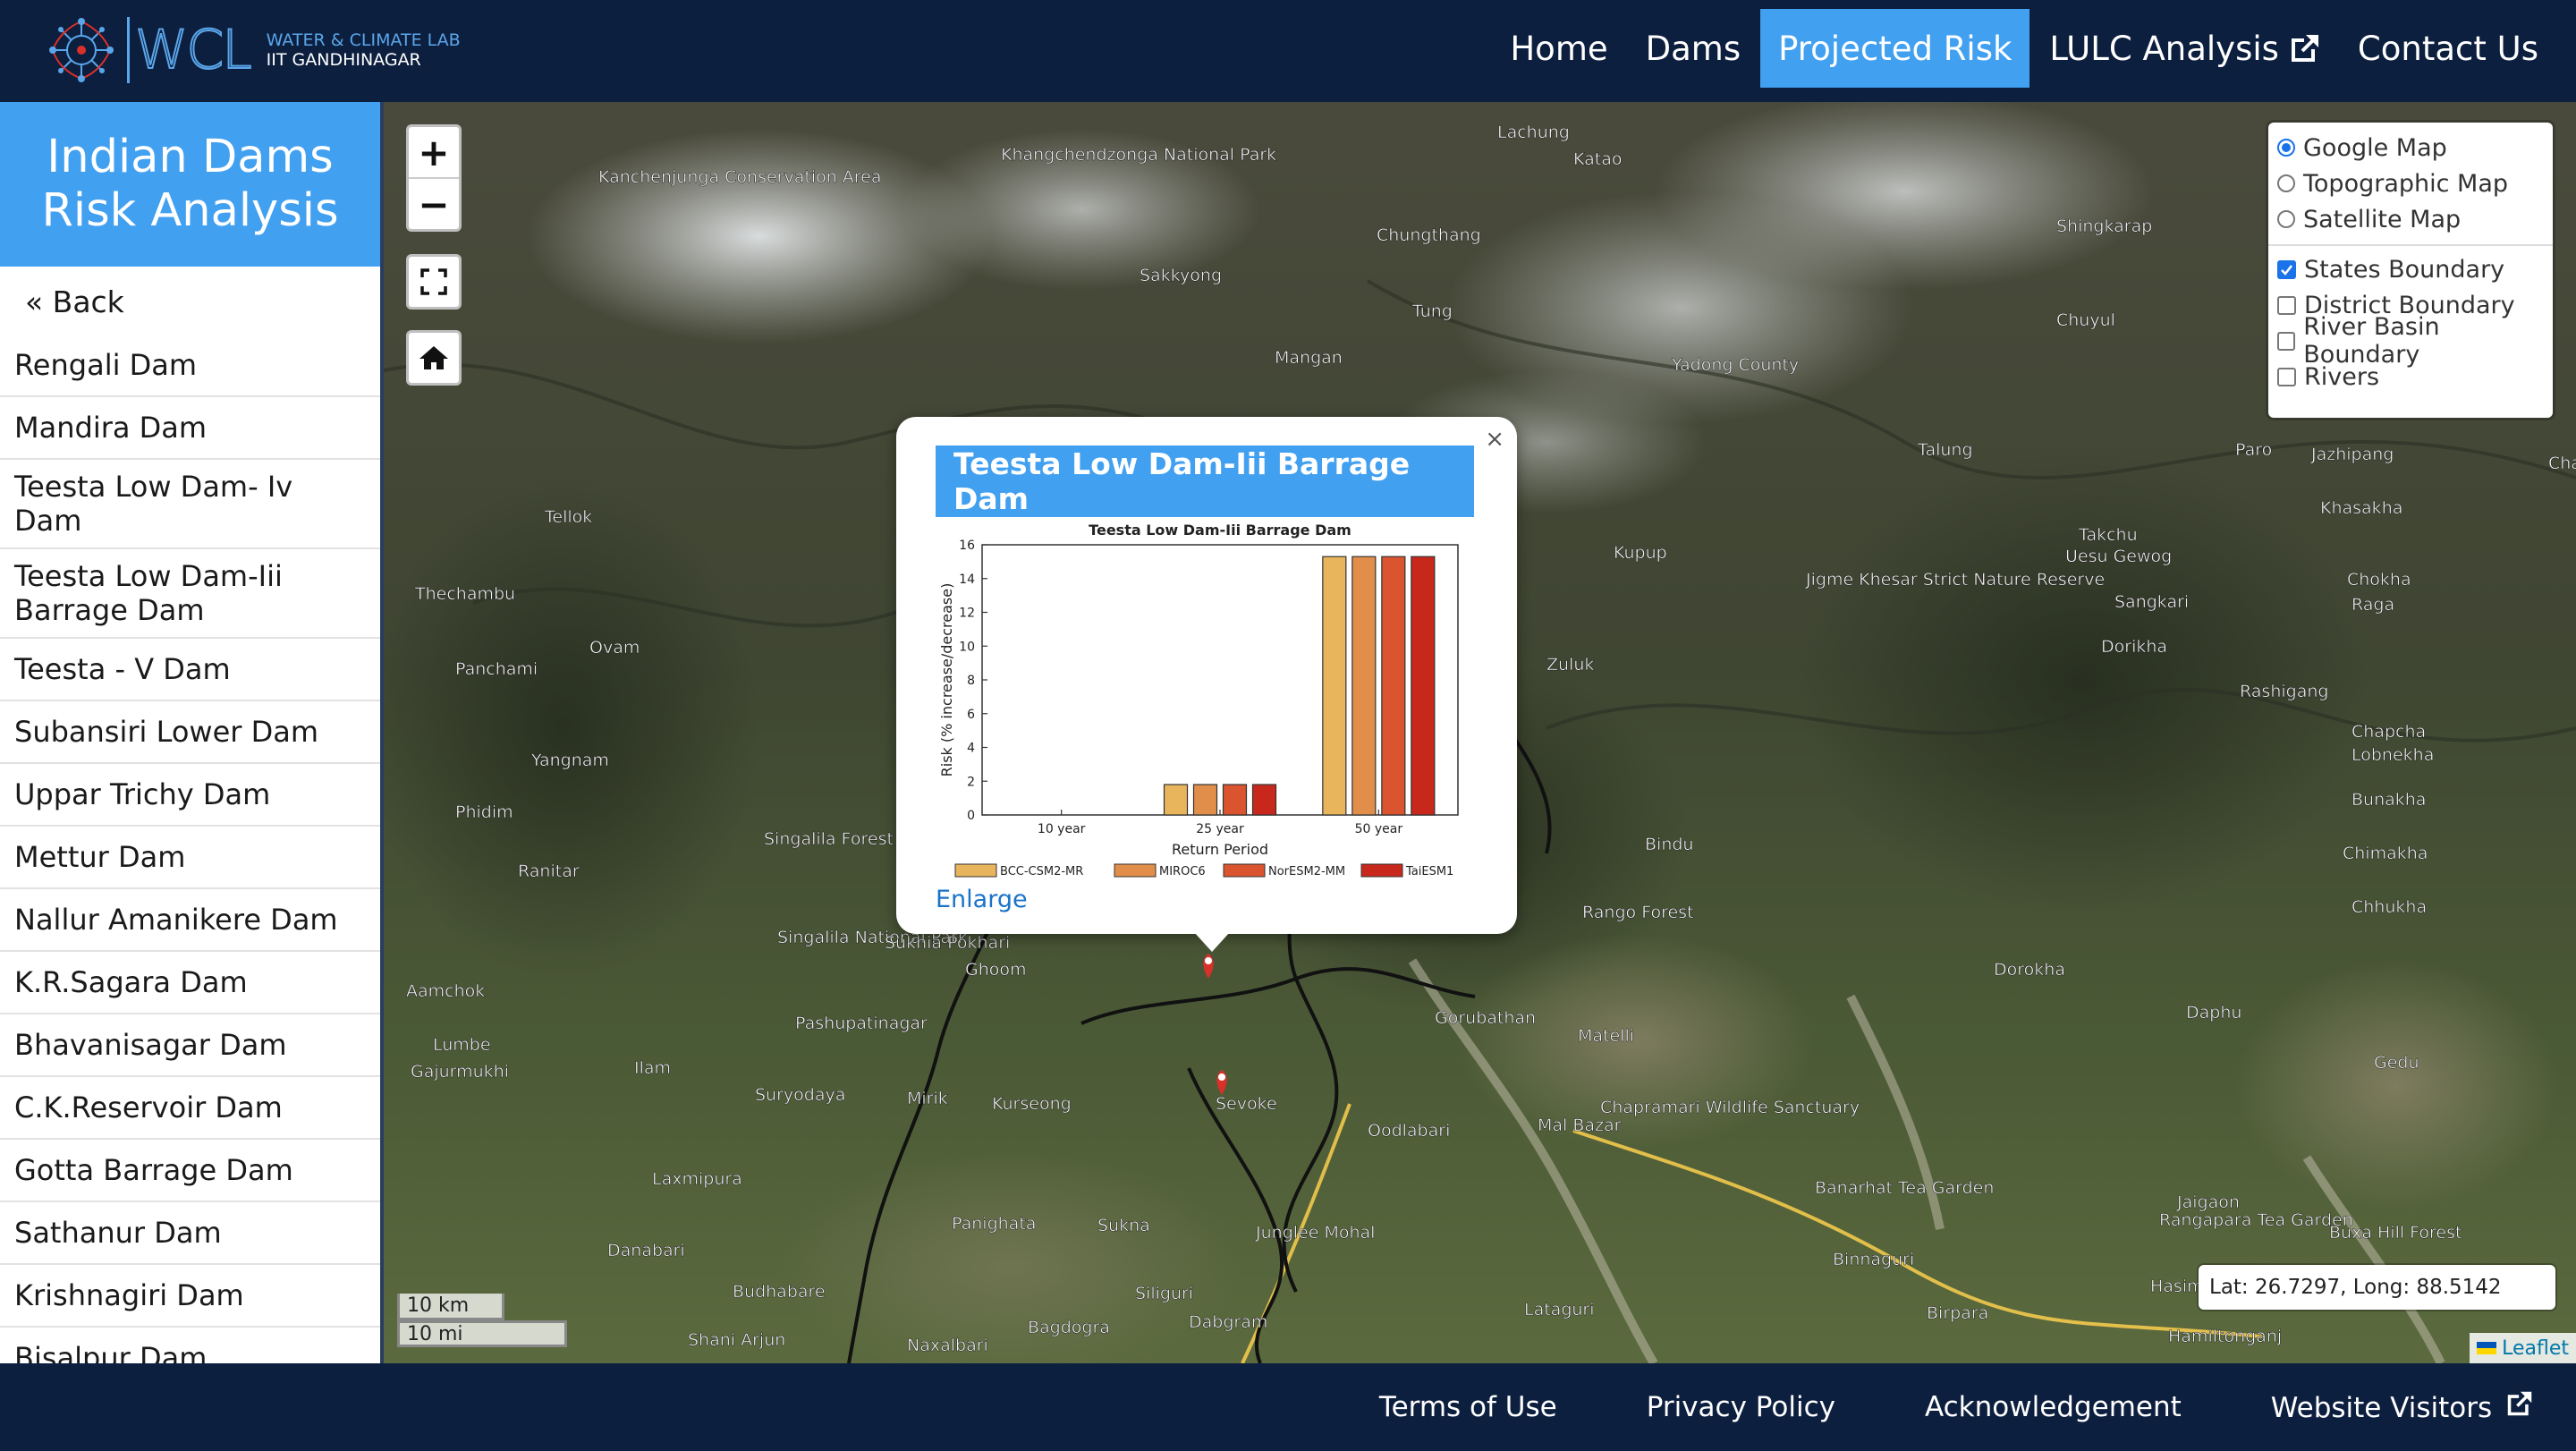  I want to click on dam-item: Gotta Barrage Dam, so click(190, 1171).